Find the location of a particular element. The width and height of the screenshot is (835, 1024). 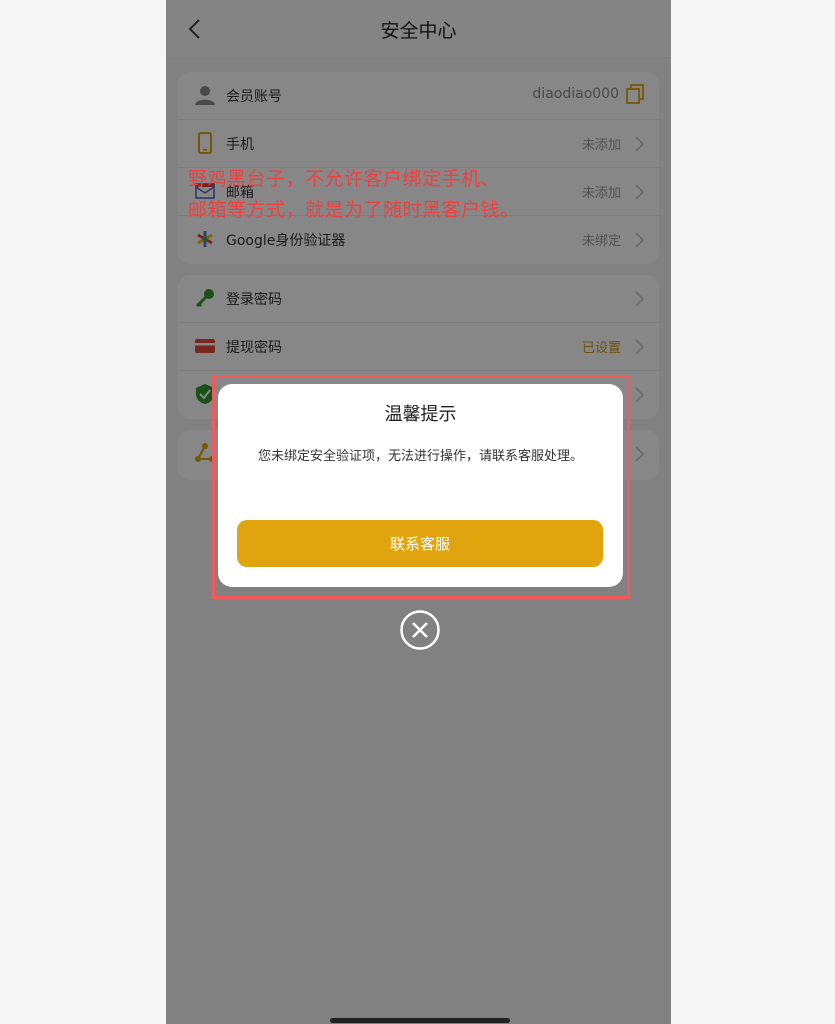

highlight-box is located at coordinates (421, 487).